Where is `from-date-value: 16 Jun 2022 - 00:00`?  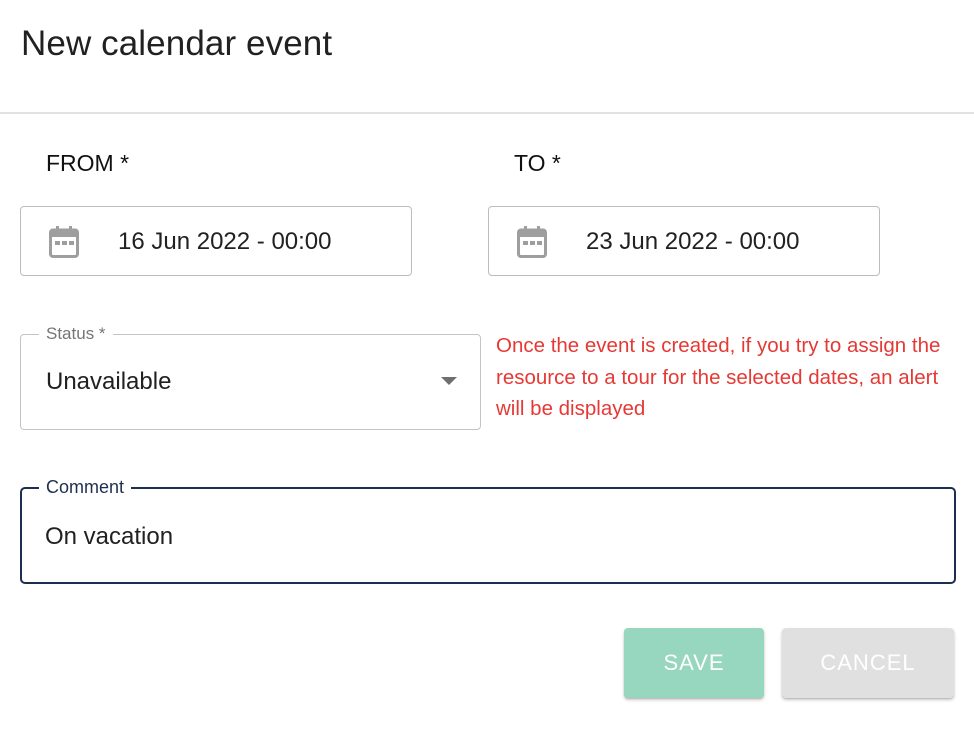 from-date-value: 16 Jun 2022 - 00:00 is located at coordinates (225, 241).